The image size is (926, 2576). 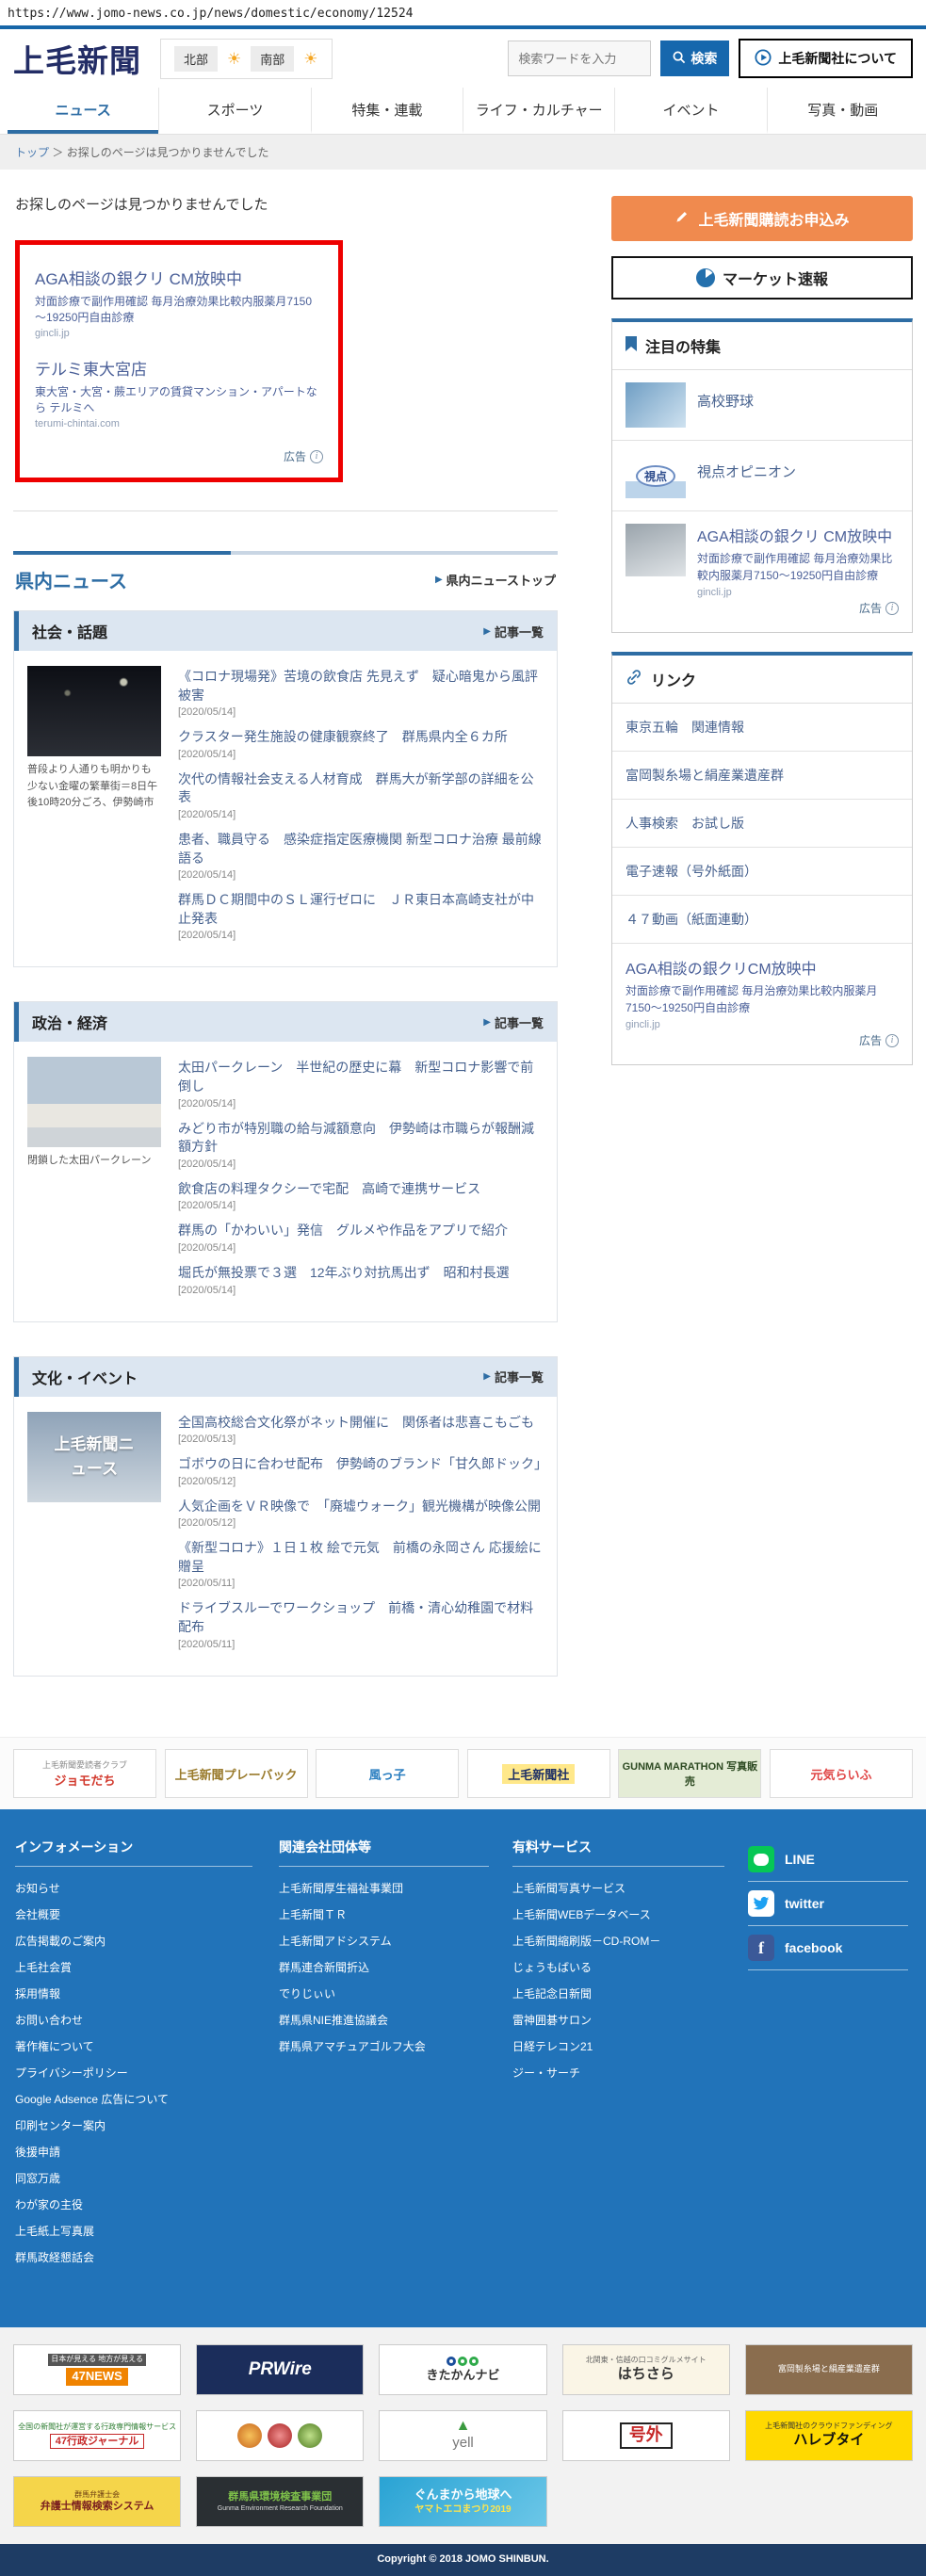 I want to click on article-link: 飲食店の料理タクシーで宅配 高崎で連携サービス, so click(x=329, y=1188).